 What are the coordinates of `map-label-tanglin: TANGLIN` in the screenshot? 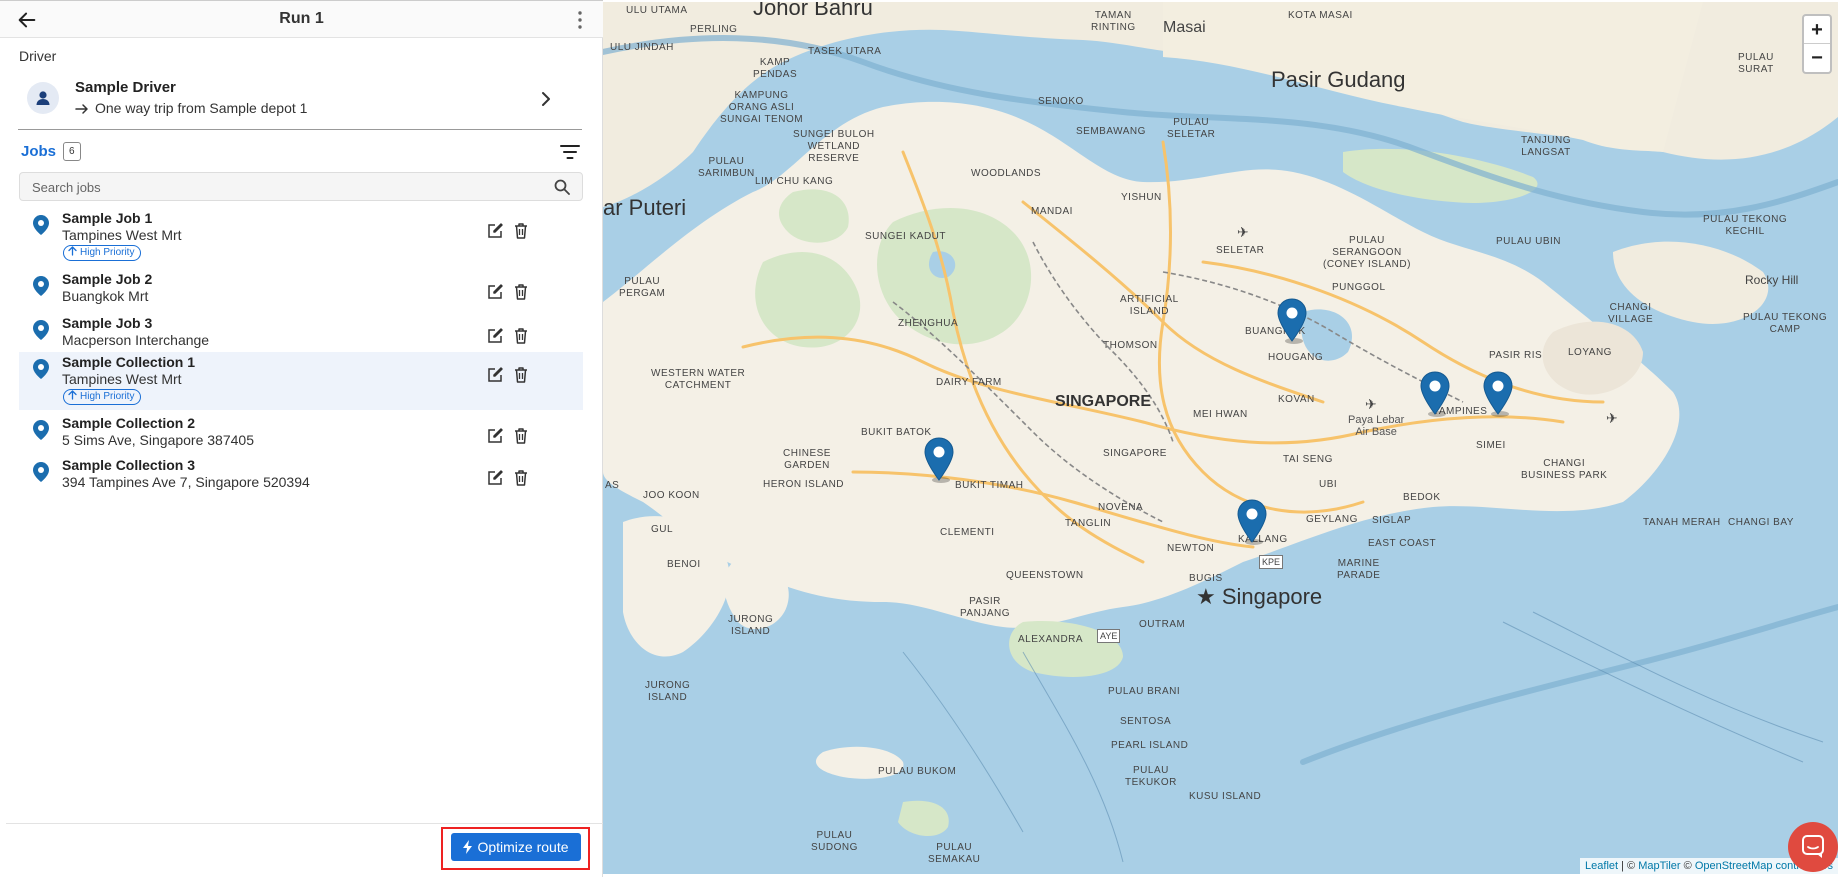 It's located at (1088, 523).